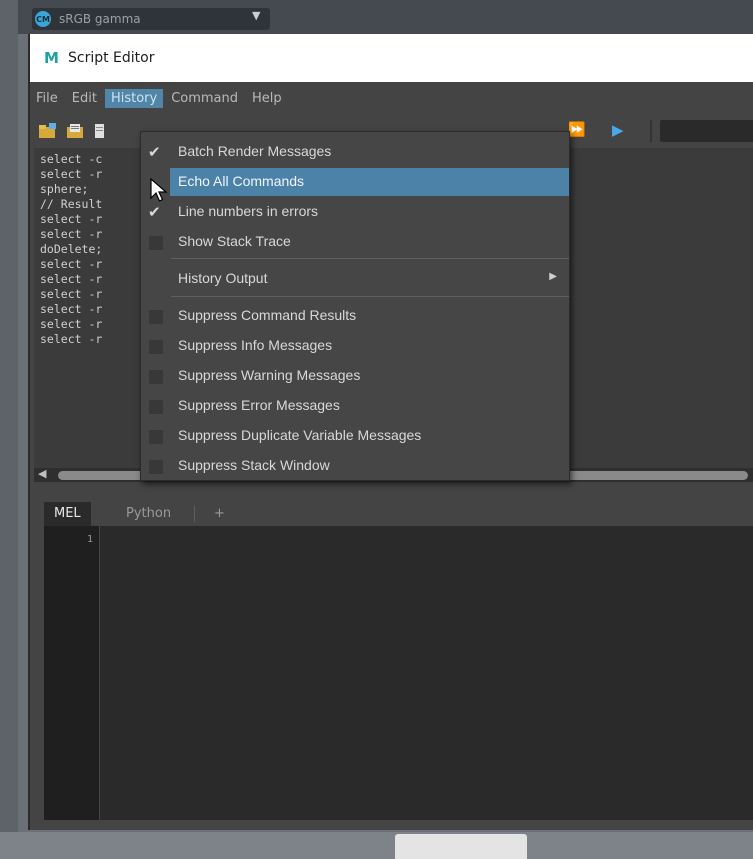  What do you see at coordinates (72, 673) in the screenshot?
I see `line-number-gutter: 1` at bounding box center [72, 673].